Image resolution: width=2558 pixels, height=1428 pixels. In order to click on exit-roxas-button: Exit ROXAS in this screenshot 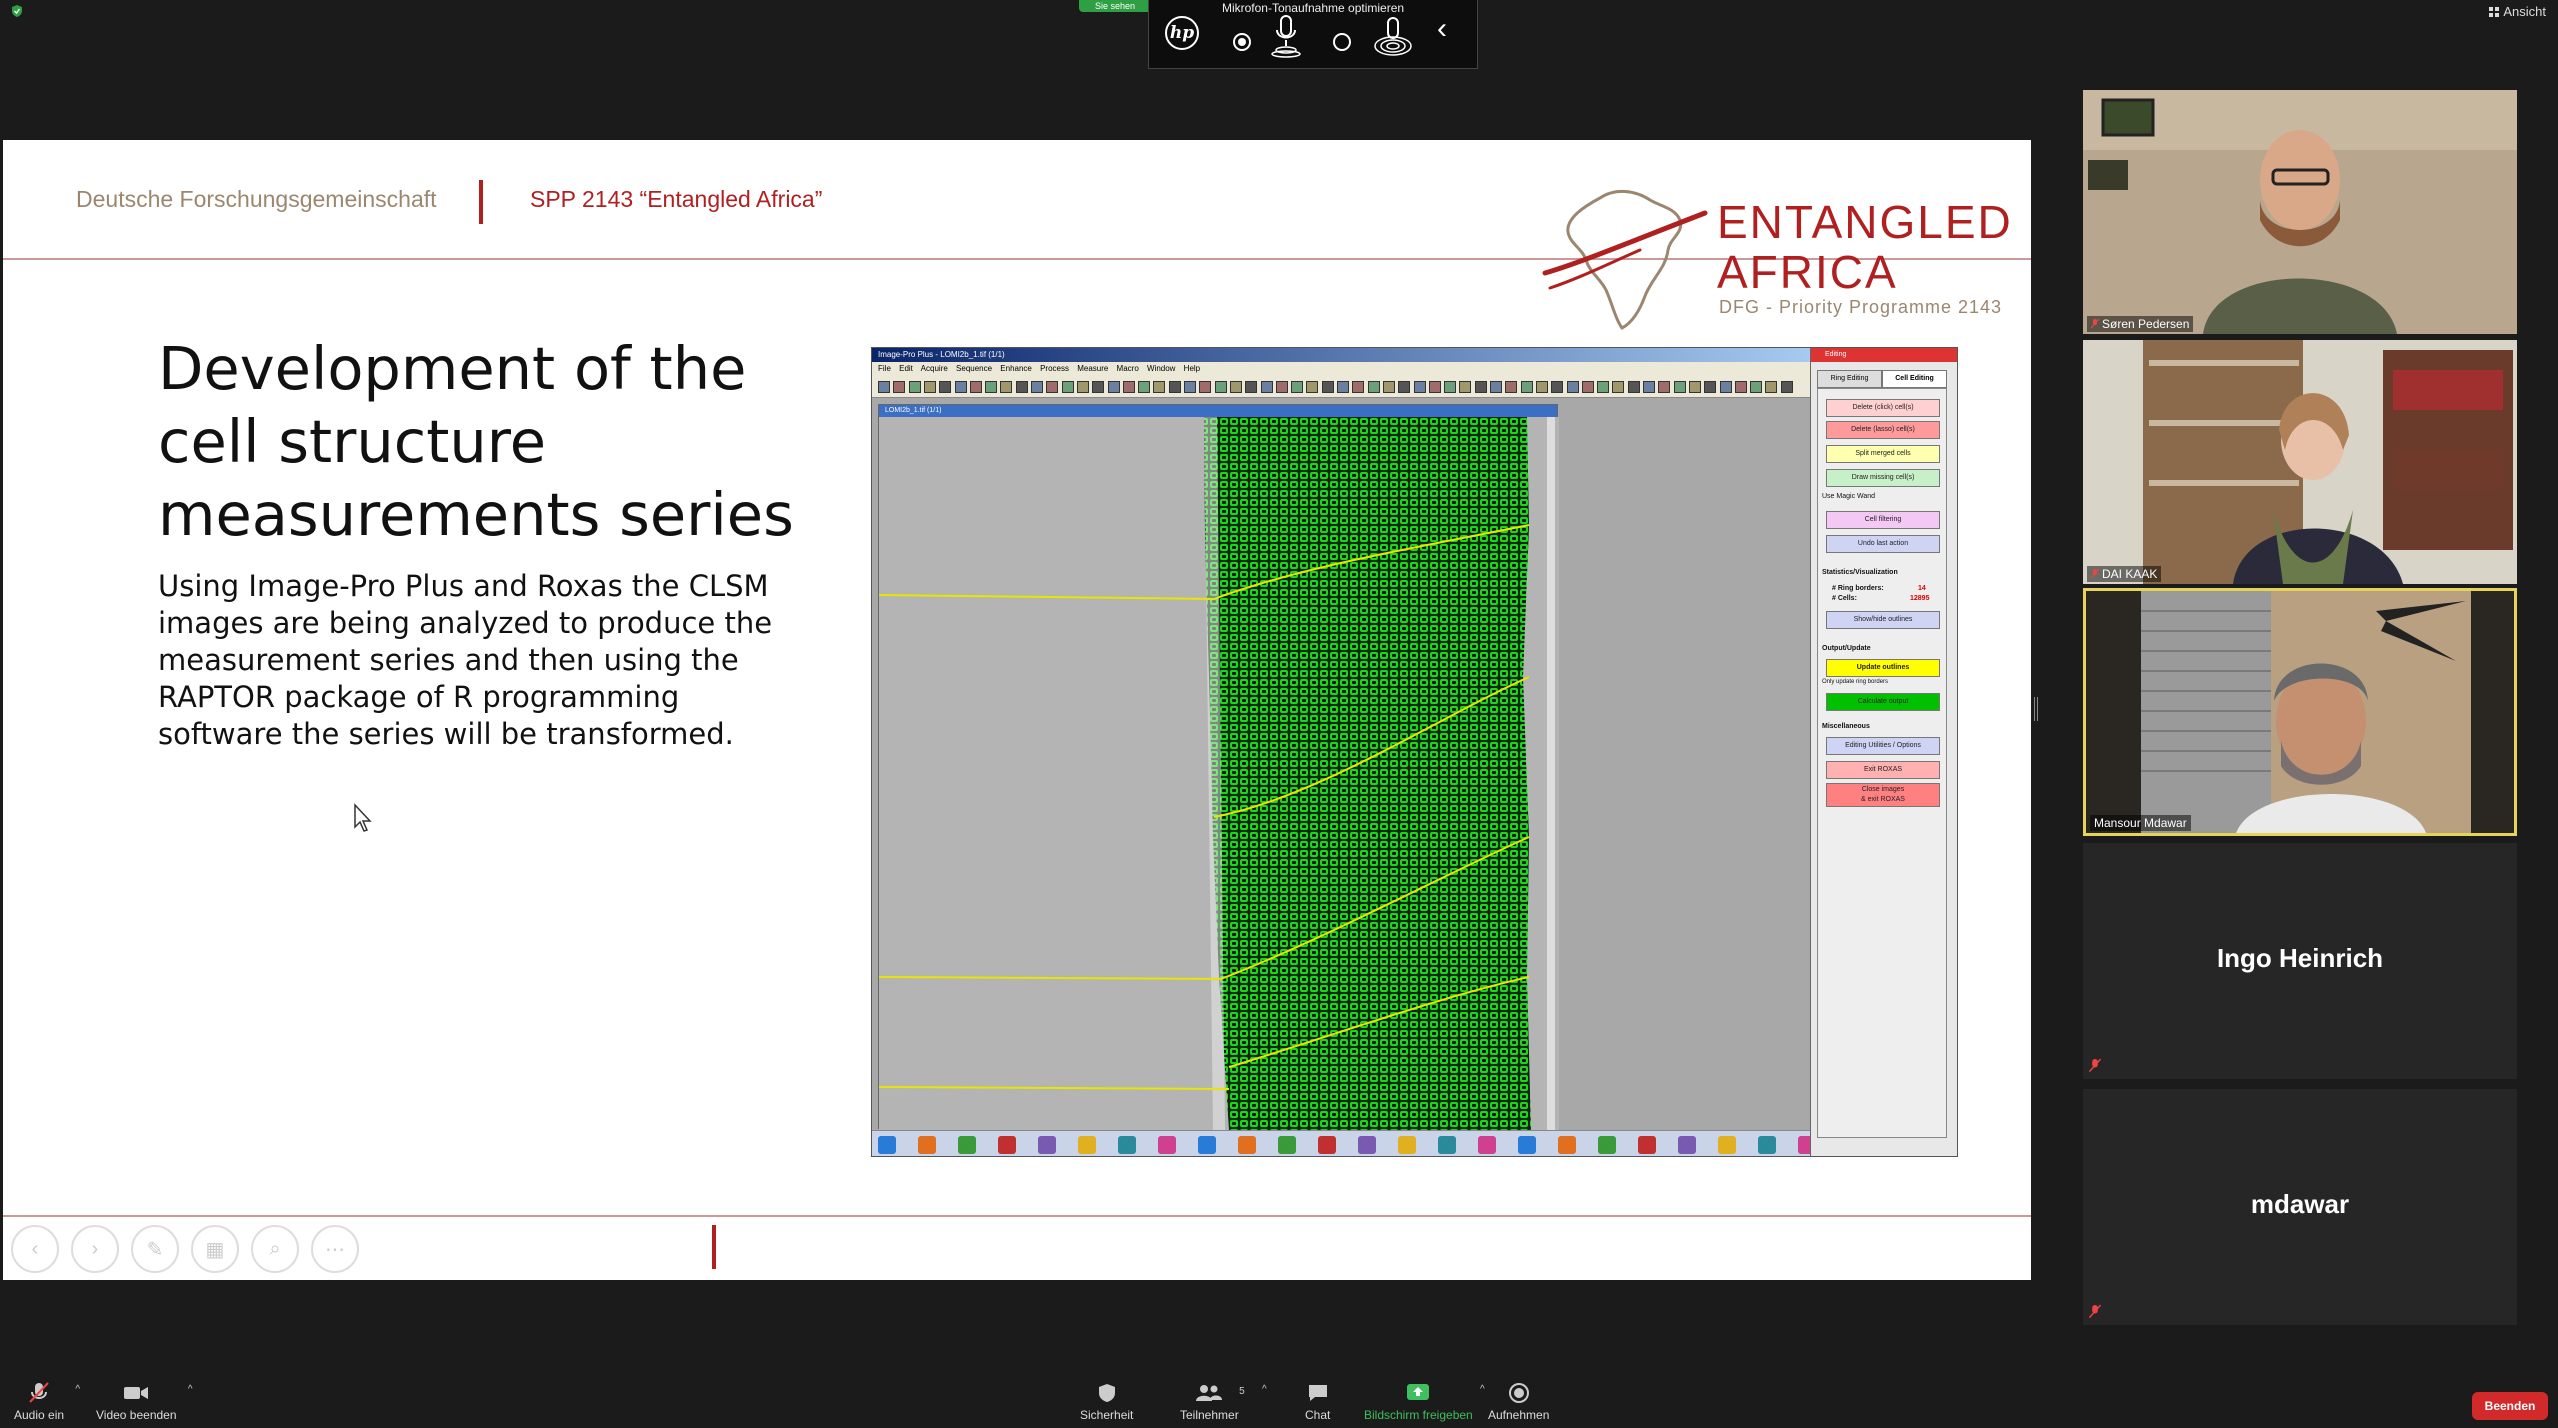, I will do `click(1883, 770)`.